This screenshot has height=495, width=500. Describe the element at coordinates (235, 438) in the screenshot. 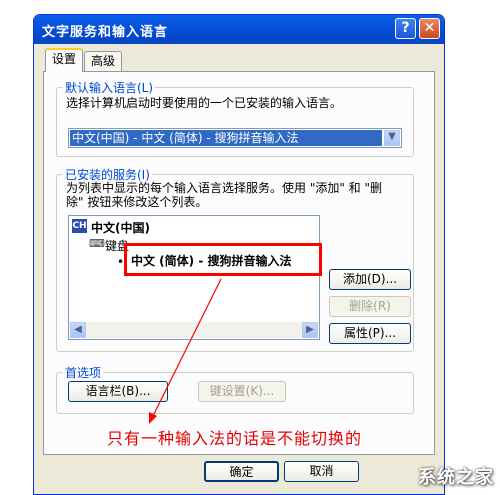

I see `annotation-note: 只有一种输入法的话是不能切换的` at that location.